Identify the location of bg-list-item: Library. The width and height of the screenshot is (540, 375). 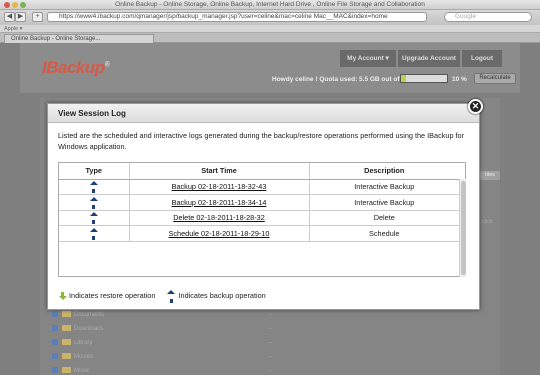
(72, 343).